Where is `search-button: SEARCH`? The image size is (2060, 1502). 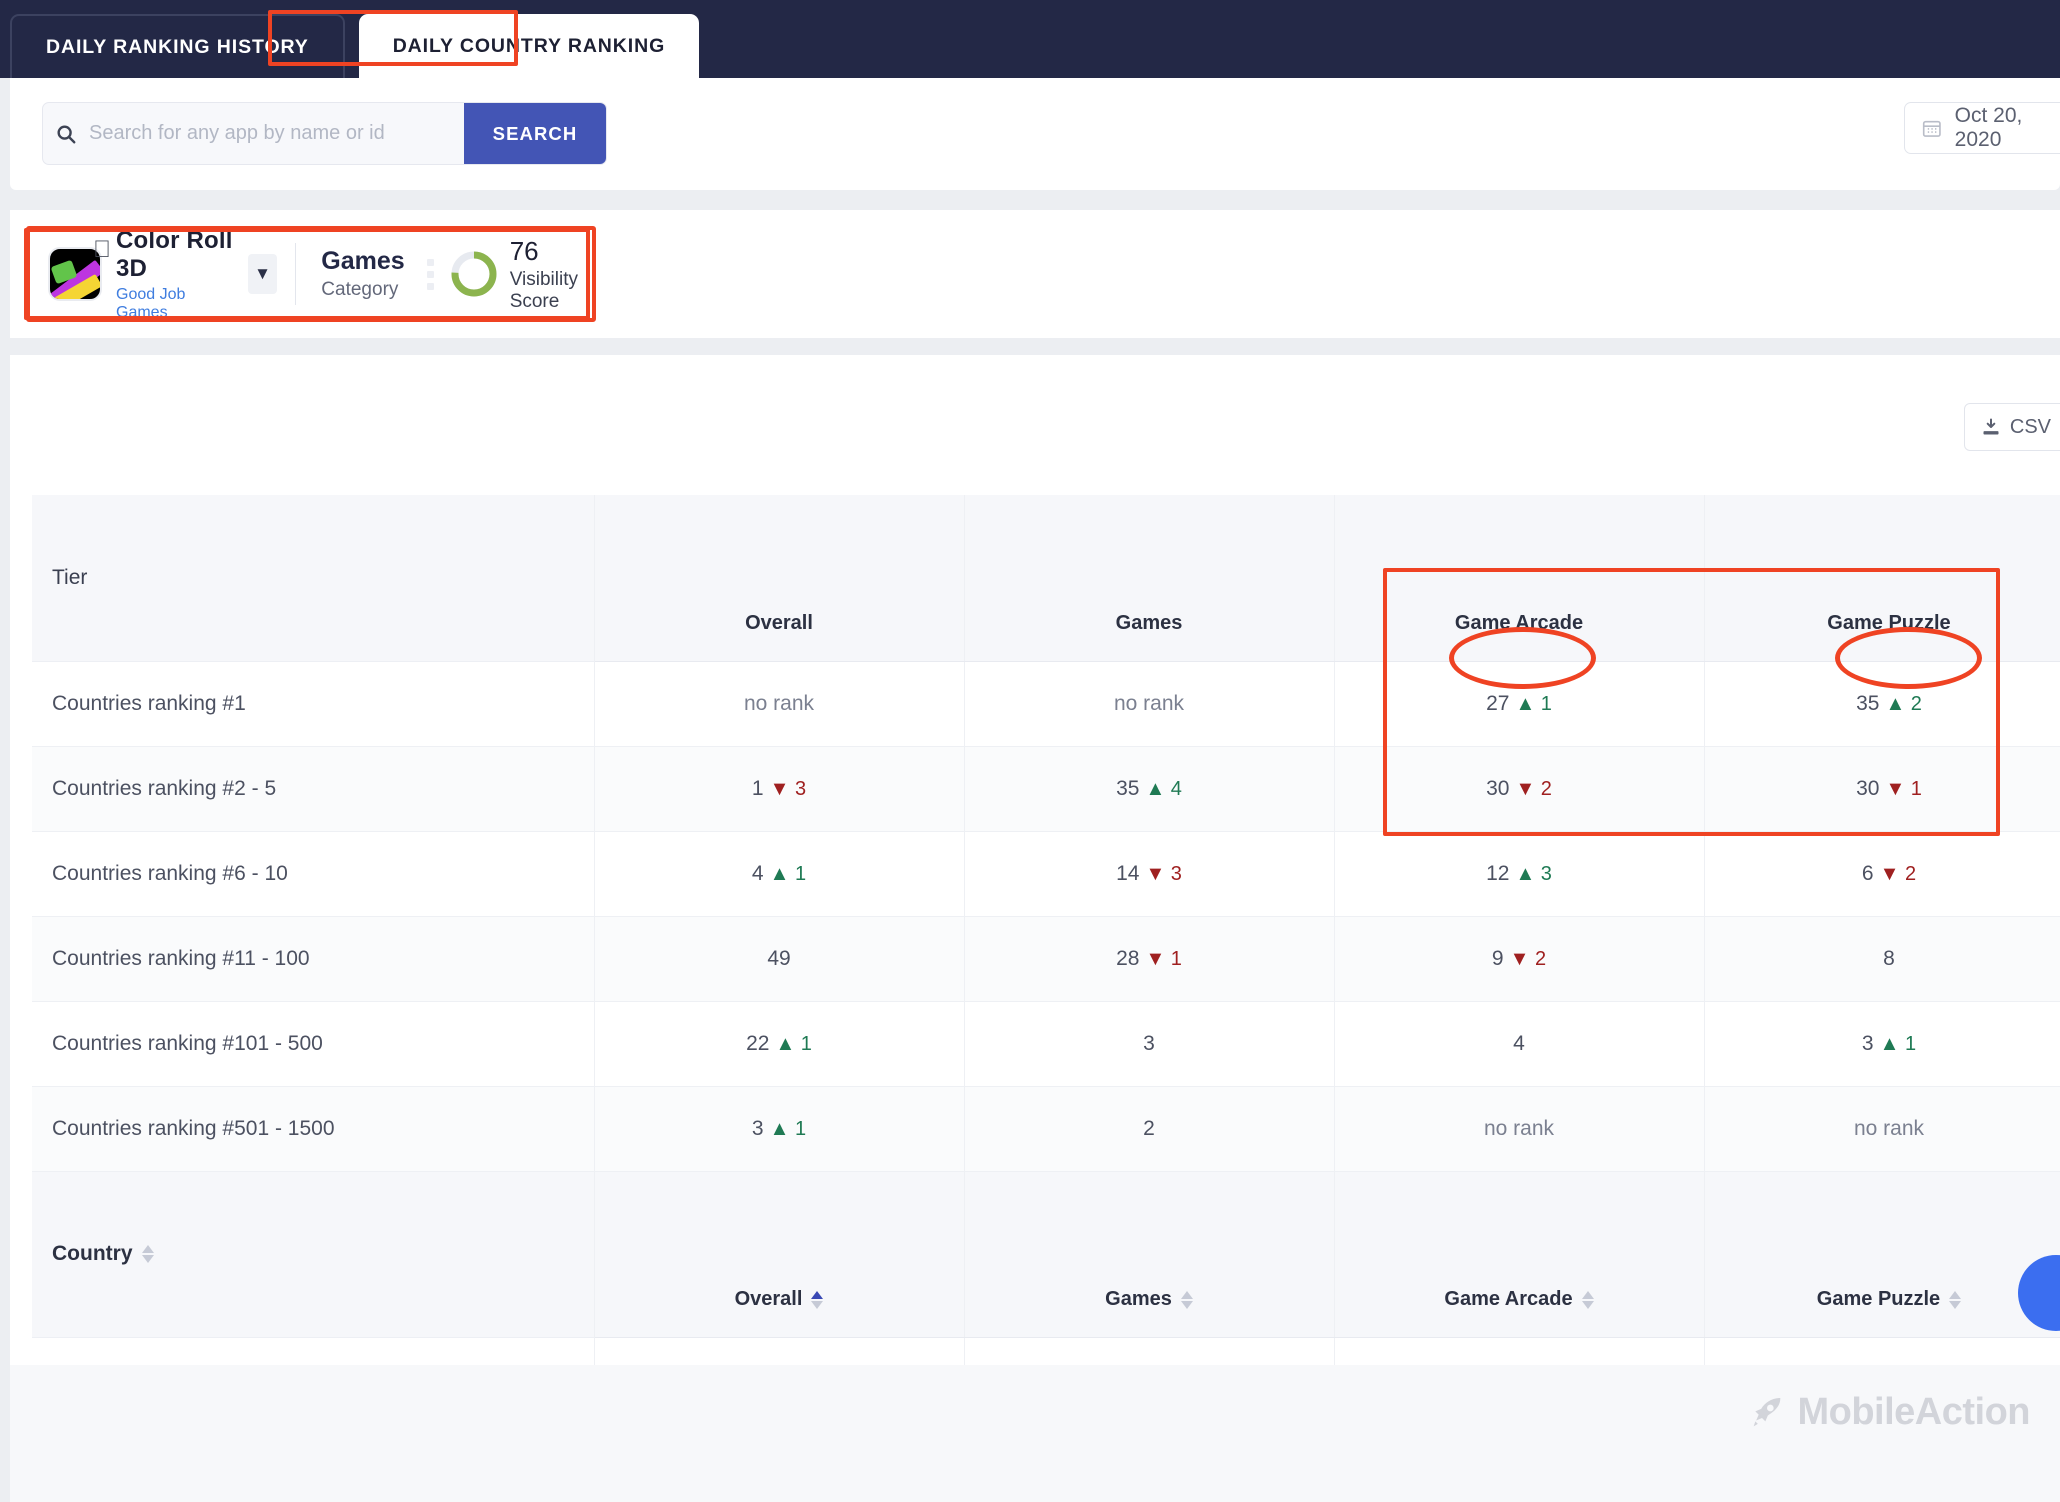
search-button: SEARCH is located at coordinates (535, 133).